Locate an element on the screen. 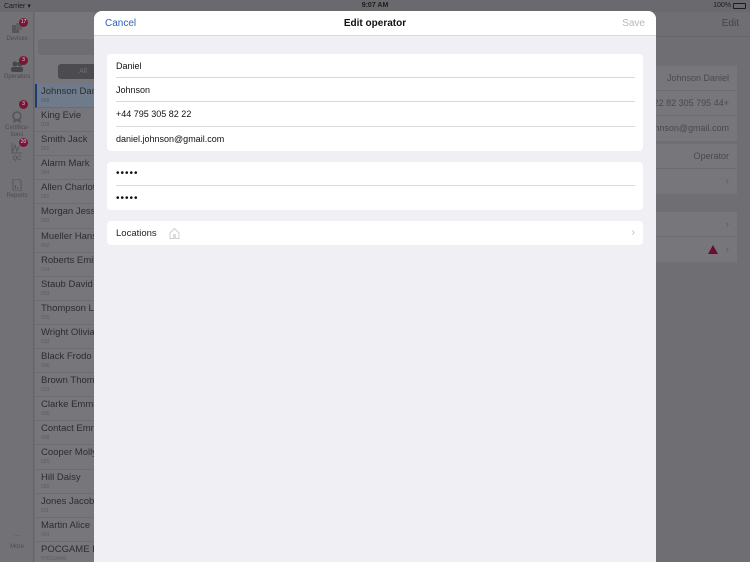  operator-list-item: Brown Thomas013 is located at coordinates (65, 385).